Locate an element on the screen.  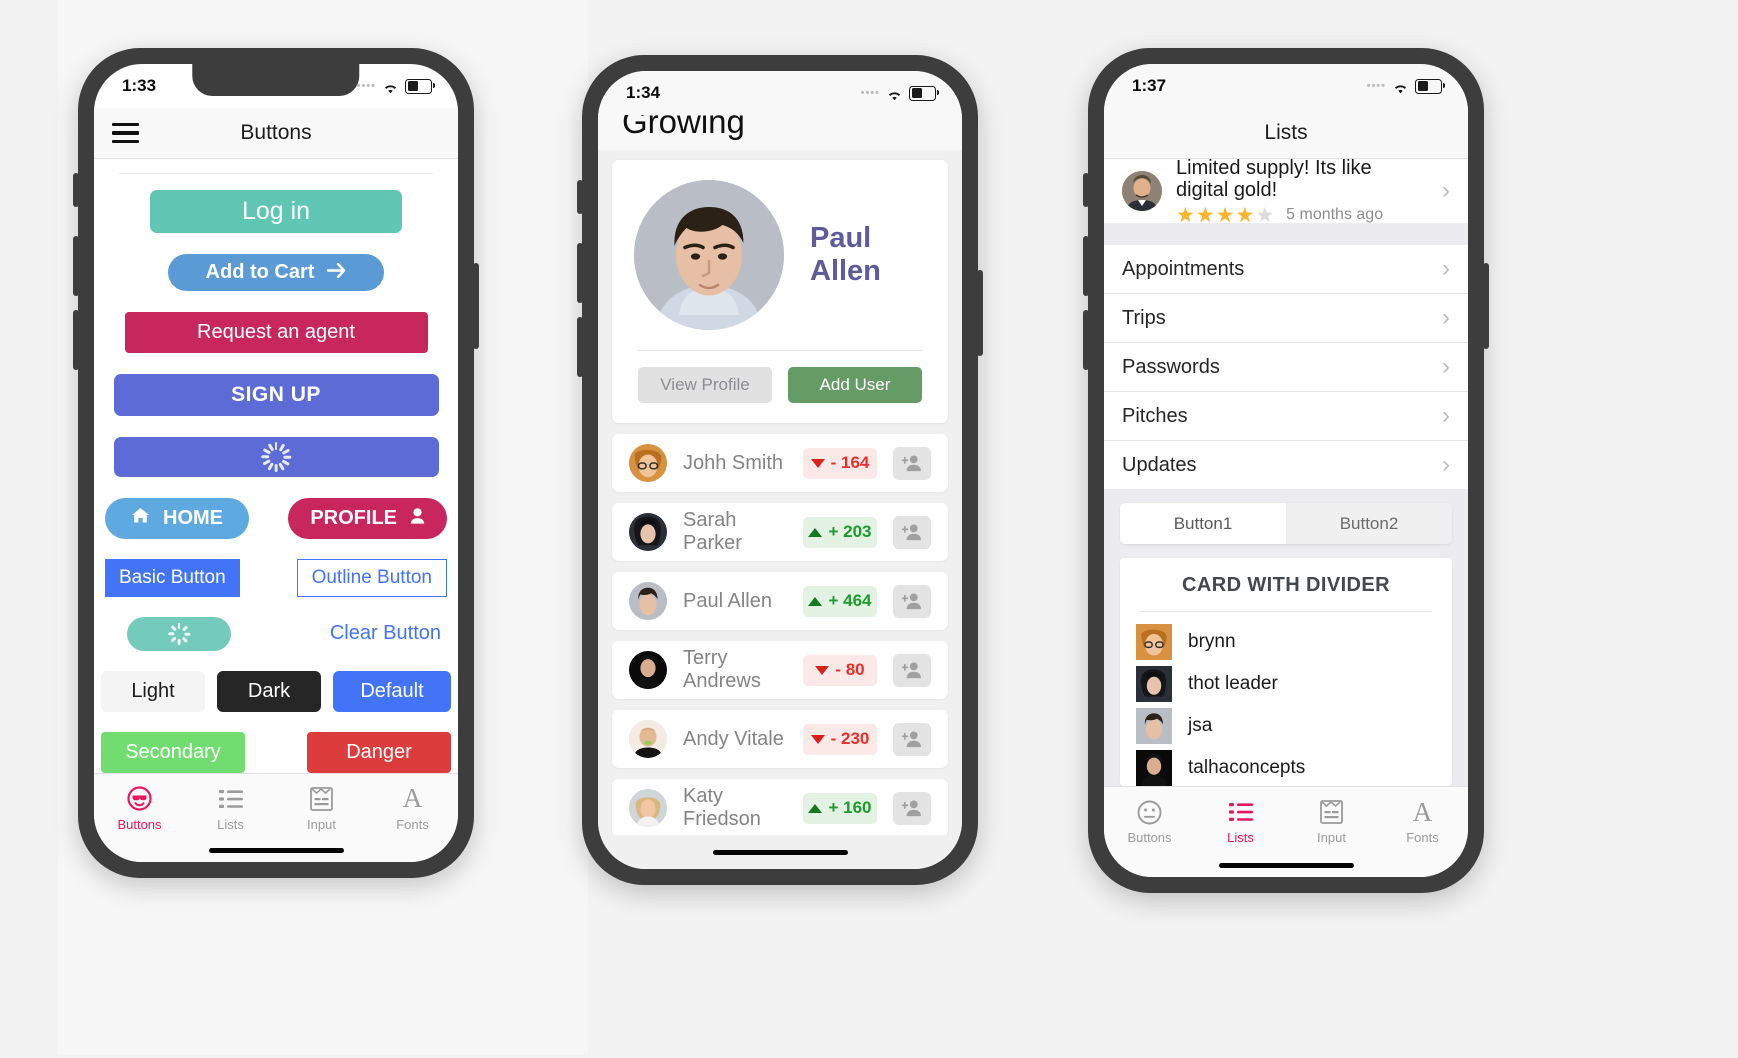
add-user-button: Add User is located at coordinates (855, 385).